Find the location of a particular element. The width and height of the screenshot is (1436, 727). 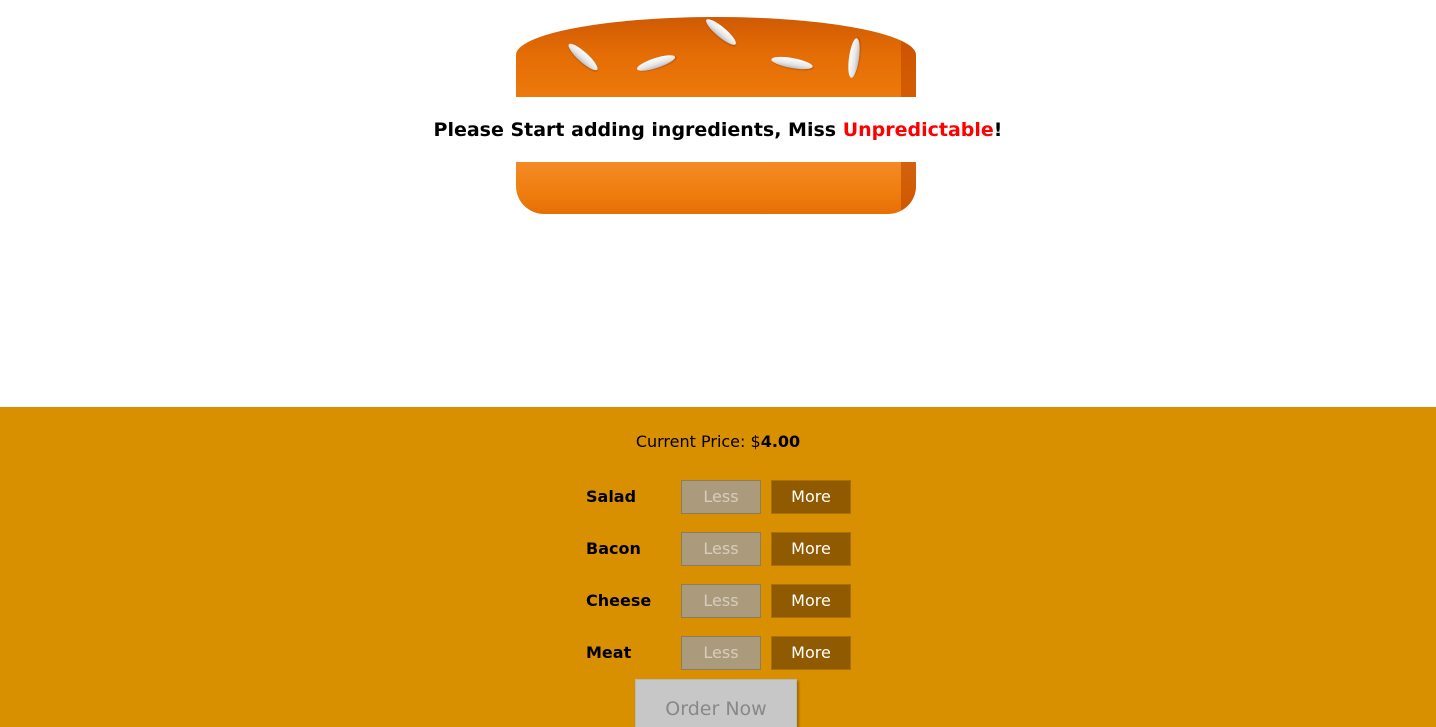

more-salad-button: More is located at coordinates (811, 497).